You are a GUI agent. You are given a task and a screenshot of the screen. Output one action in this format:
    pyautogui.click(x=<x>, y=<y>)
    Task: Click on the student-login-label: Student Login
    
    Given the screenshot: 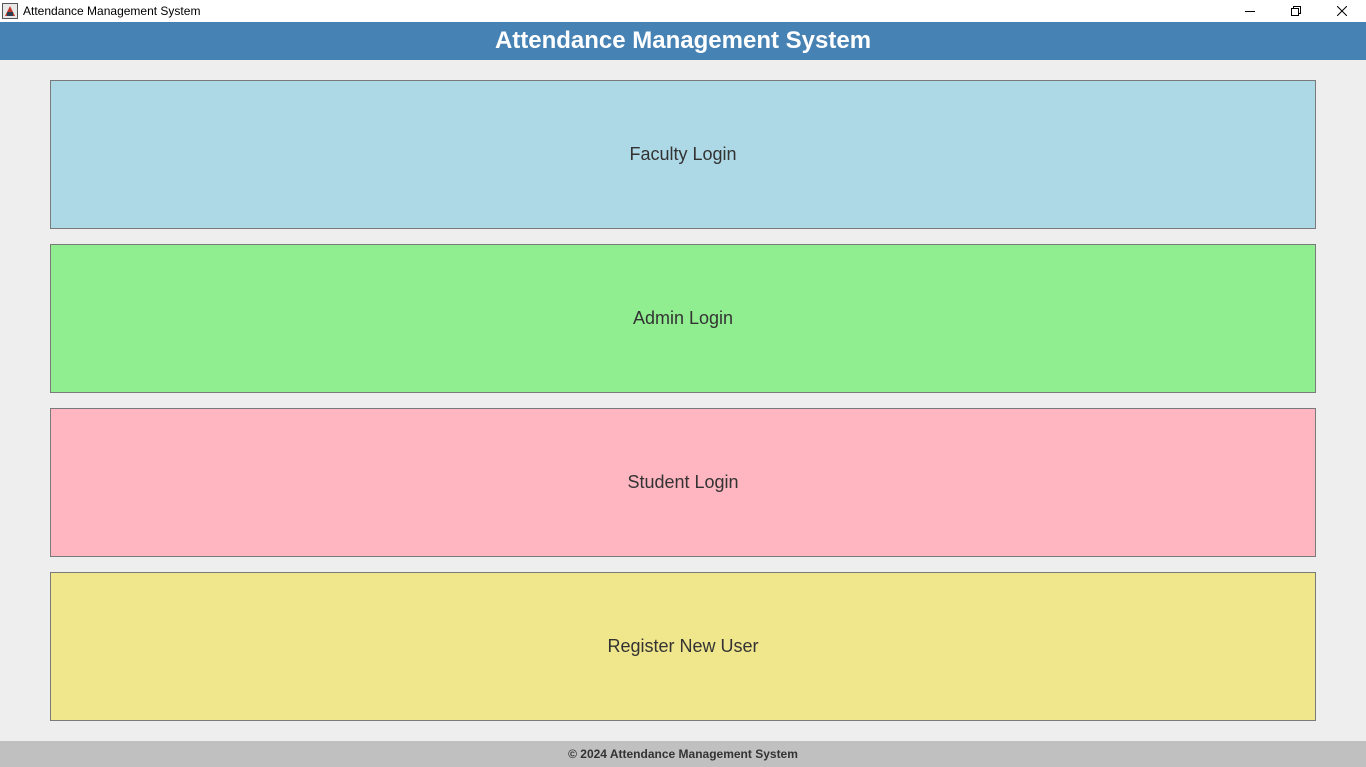 What is the action you would take?
    pyautogui.click(x=683, y=482)
    